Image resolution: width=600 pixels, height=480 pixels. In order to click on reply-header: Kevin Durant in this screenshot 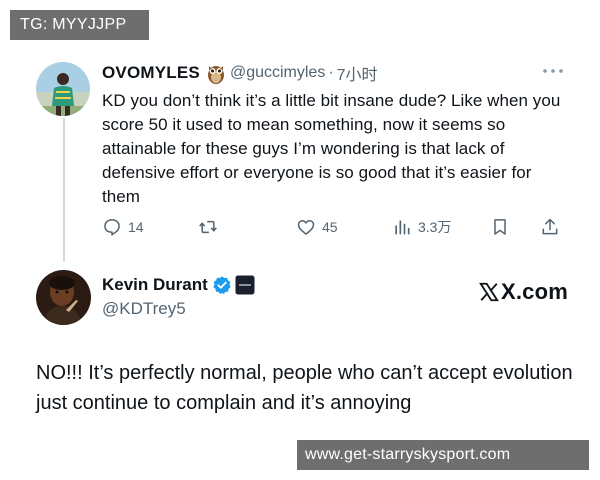, I will do `click(178, 285)`.